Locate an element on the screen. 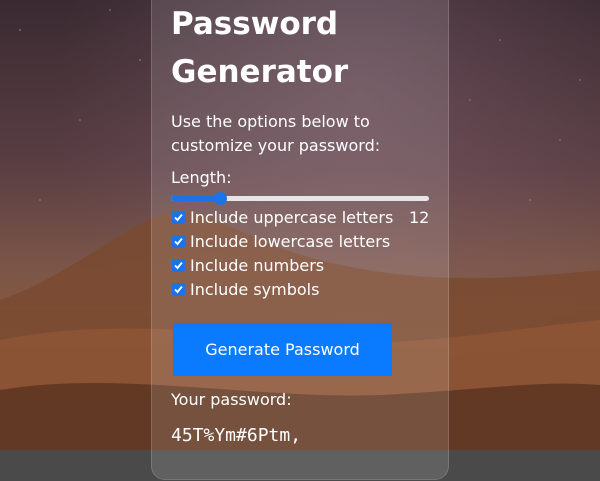 This screenshot has height=481, width=600. numbers-checkbox is located at coordinates (178, 265).